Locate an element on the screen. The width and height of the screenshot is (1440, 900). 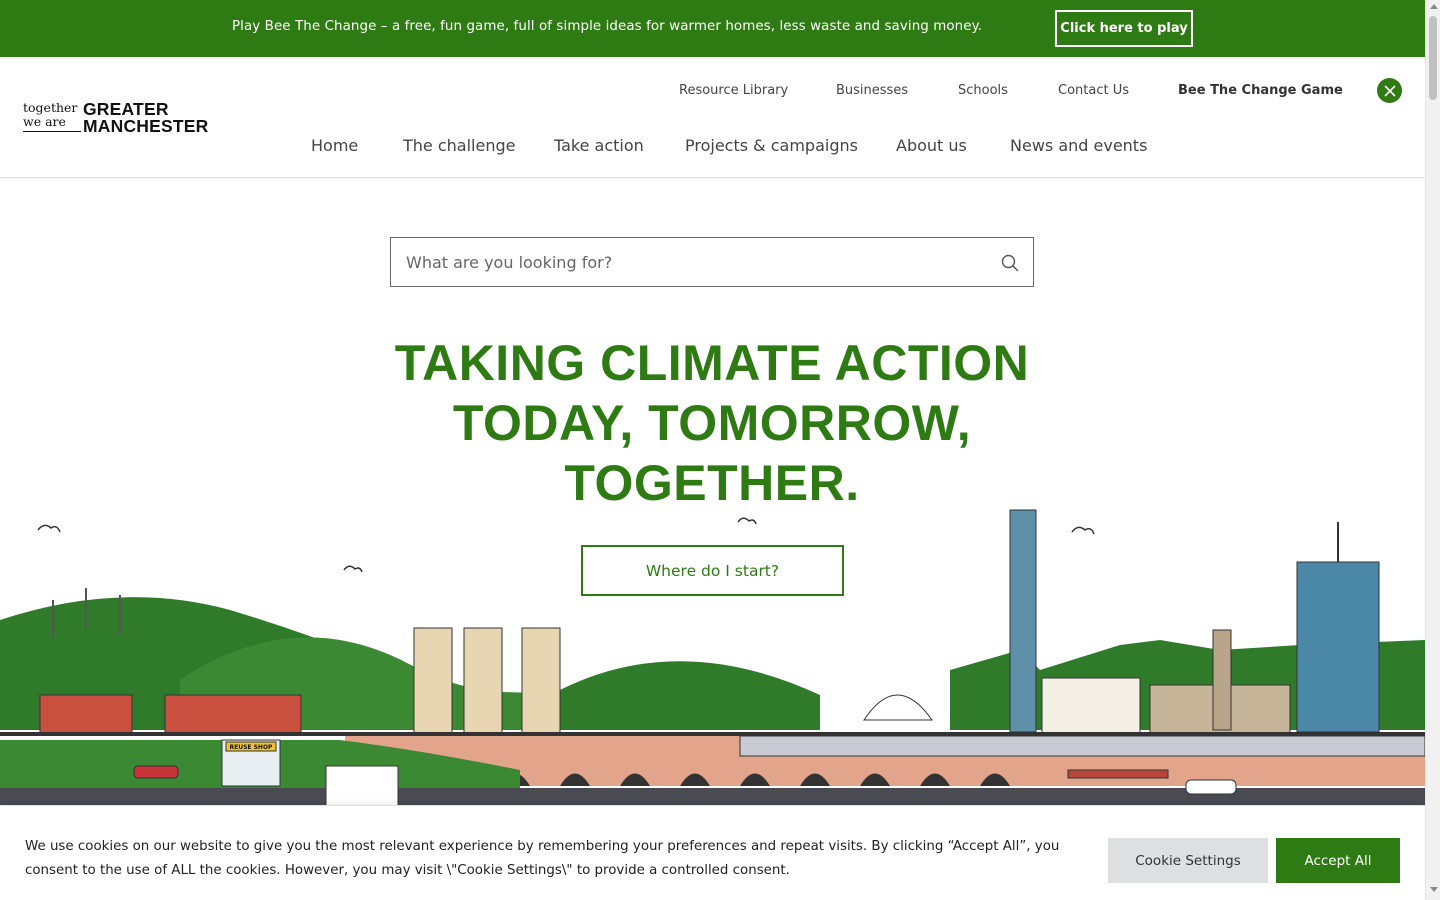
nav-home: Home is located at coordinates (334, 145).